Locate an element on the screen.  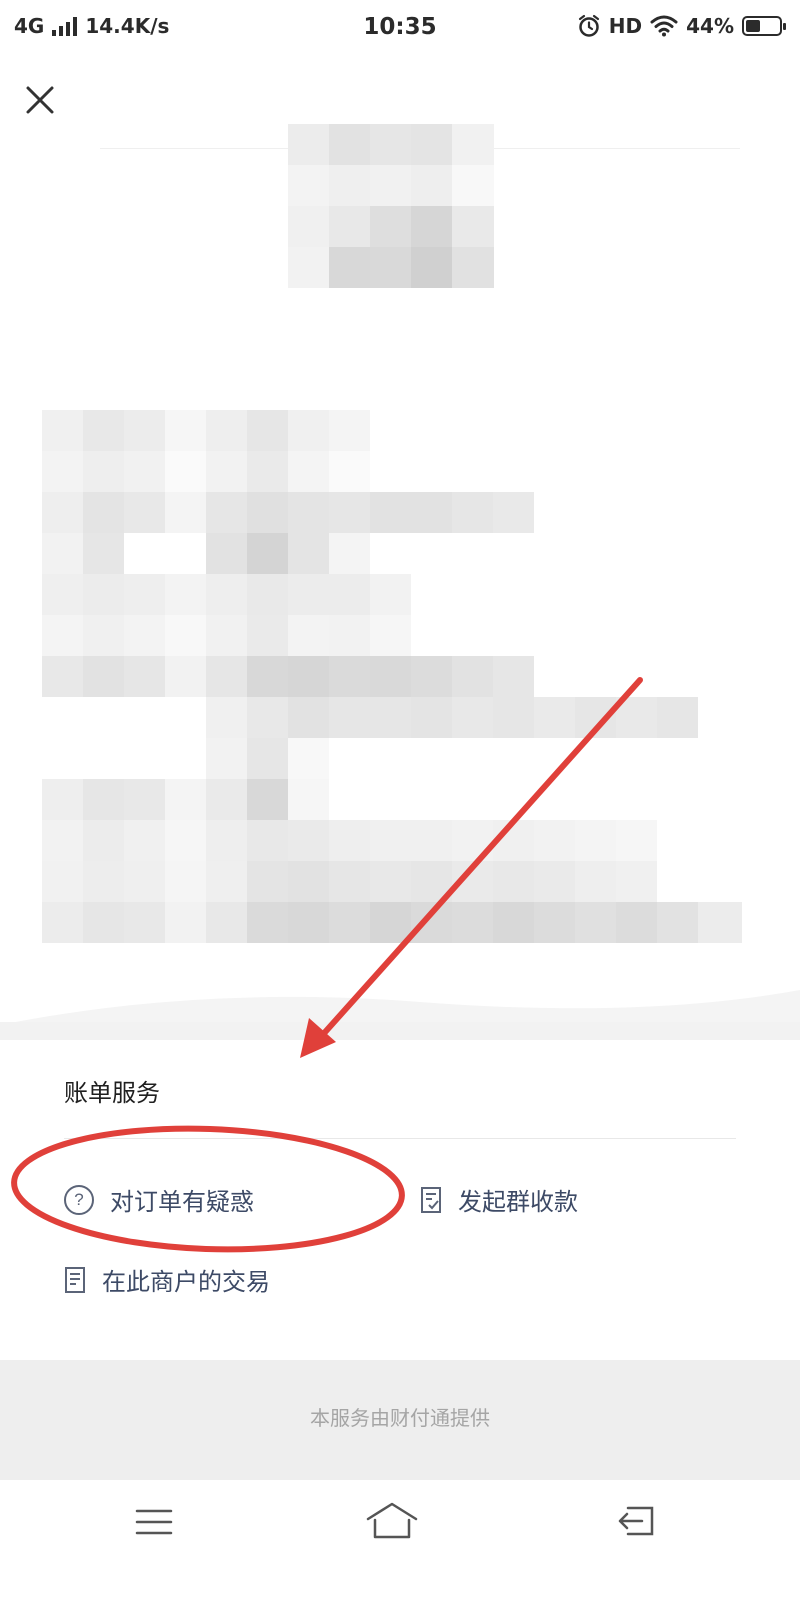
document-check-icon is located at coordinates (431, 1199).